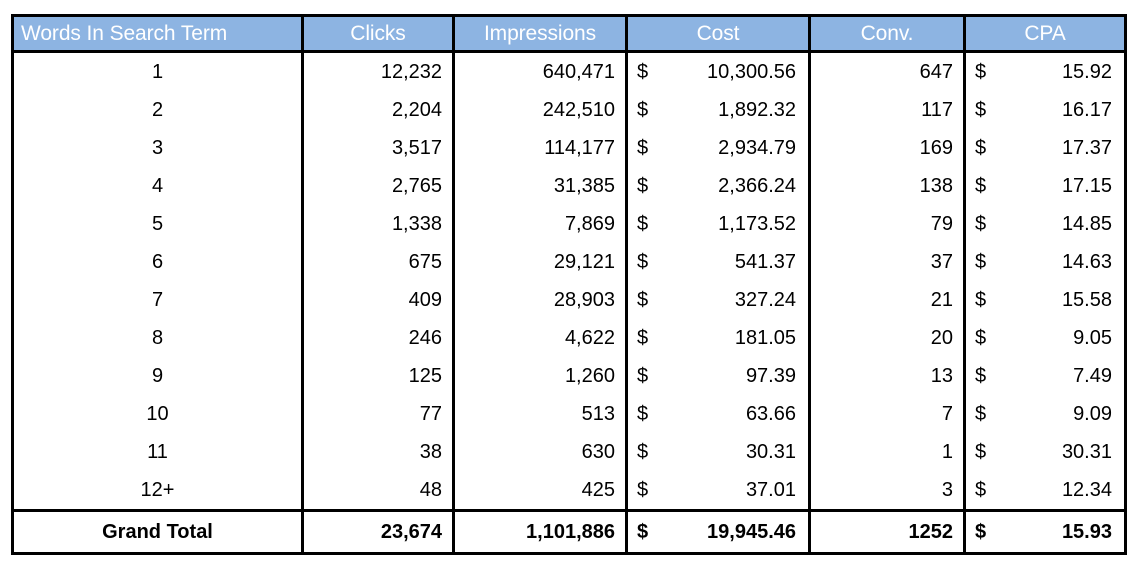 This screenshot has height=562, width=1136. What do you see at coordinates (718, 262) in the screenshot?
I see `cell-cost: $541.37` at bounding box center [718, 262].